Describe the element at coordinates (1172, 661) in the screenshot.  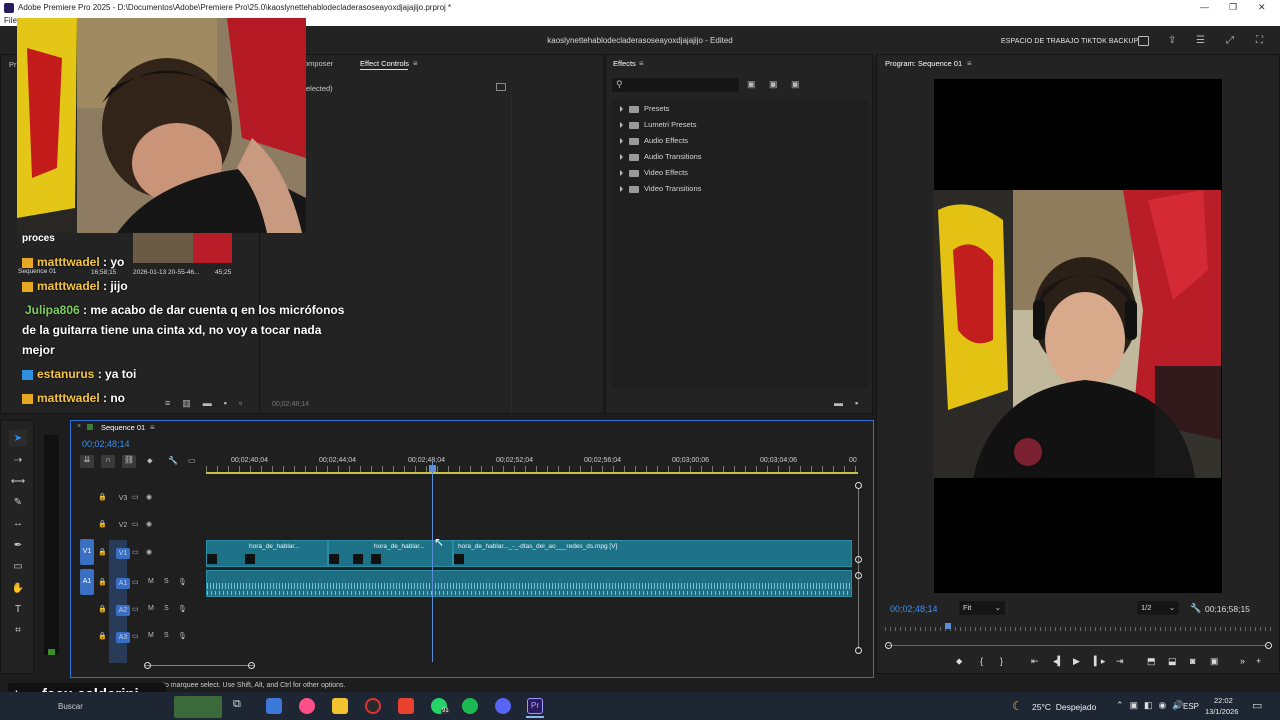
I see `extract-icon: ⬓` at that location.